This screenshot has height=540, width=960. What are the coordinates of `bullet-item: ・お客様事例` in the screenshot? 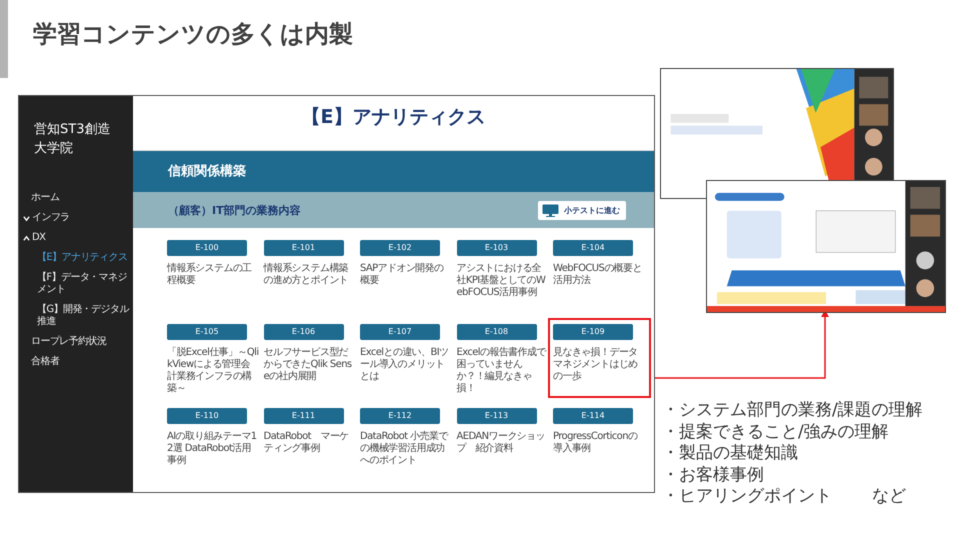 It's located at (713, 475).